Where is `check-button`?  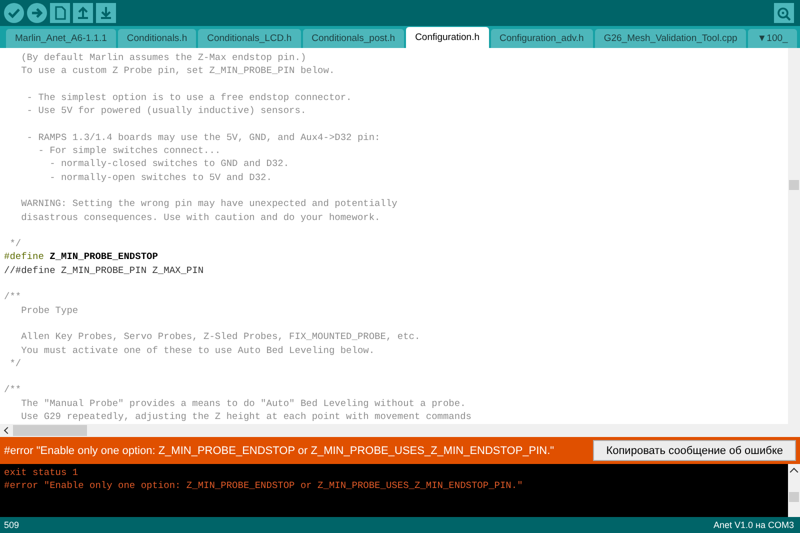 check-button is located at coordinates (14, 13).